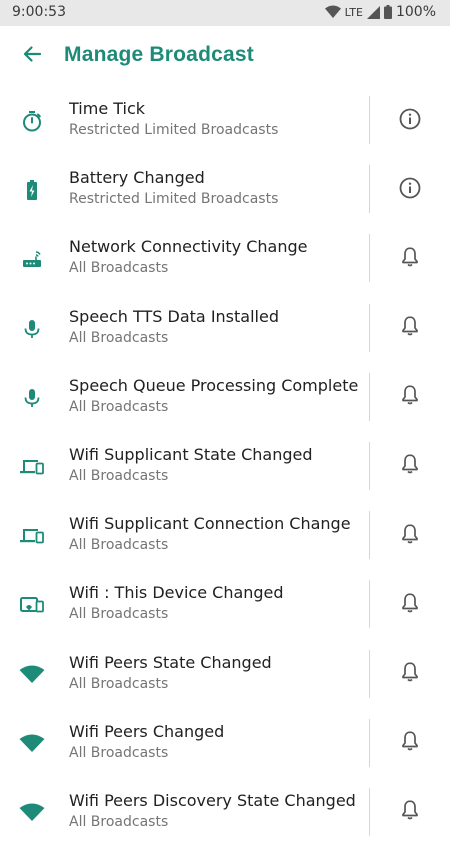  What do you see at coordinates (415, 12) in the screenshot?
I see `battery-percent: 100%` at bounding box center [415, 12].